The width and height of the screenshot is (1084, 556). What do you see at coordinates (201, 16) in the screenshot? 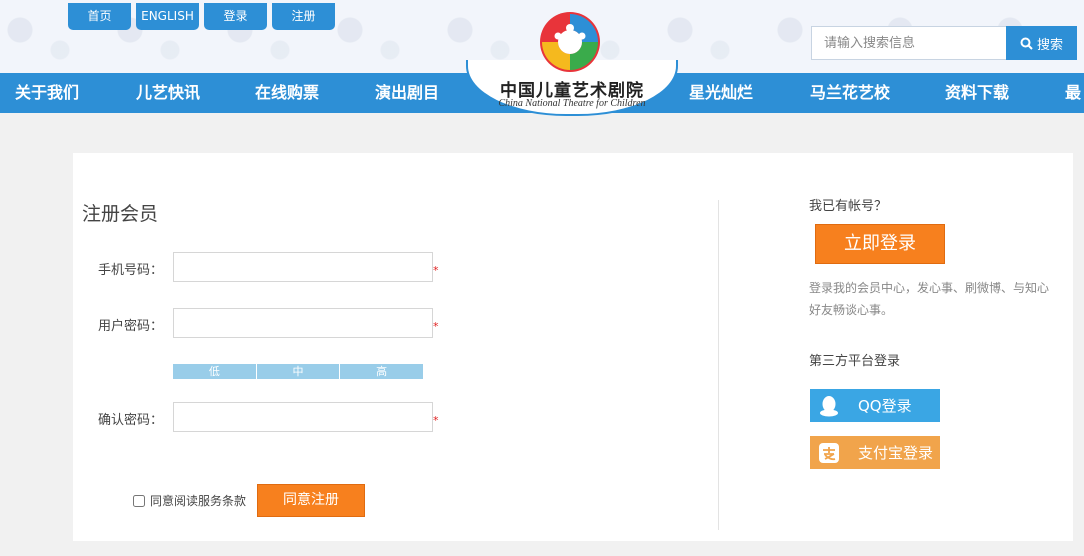
I see `top-links: 首页 ENGLISH 登录 注册` at bounding box center [201, 16].